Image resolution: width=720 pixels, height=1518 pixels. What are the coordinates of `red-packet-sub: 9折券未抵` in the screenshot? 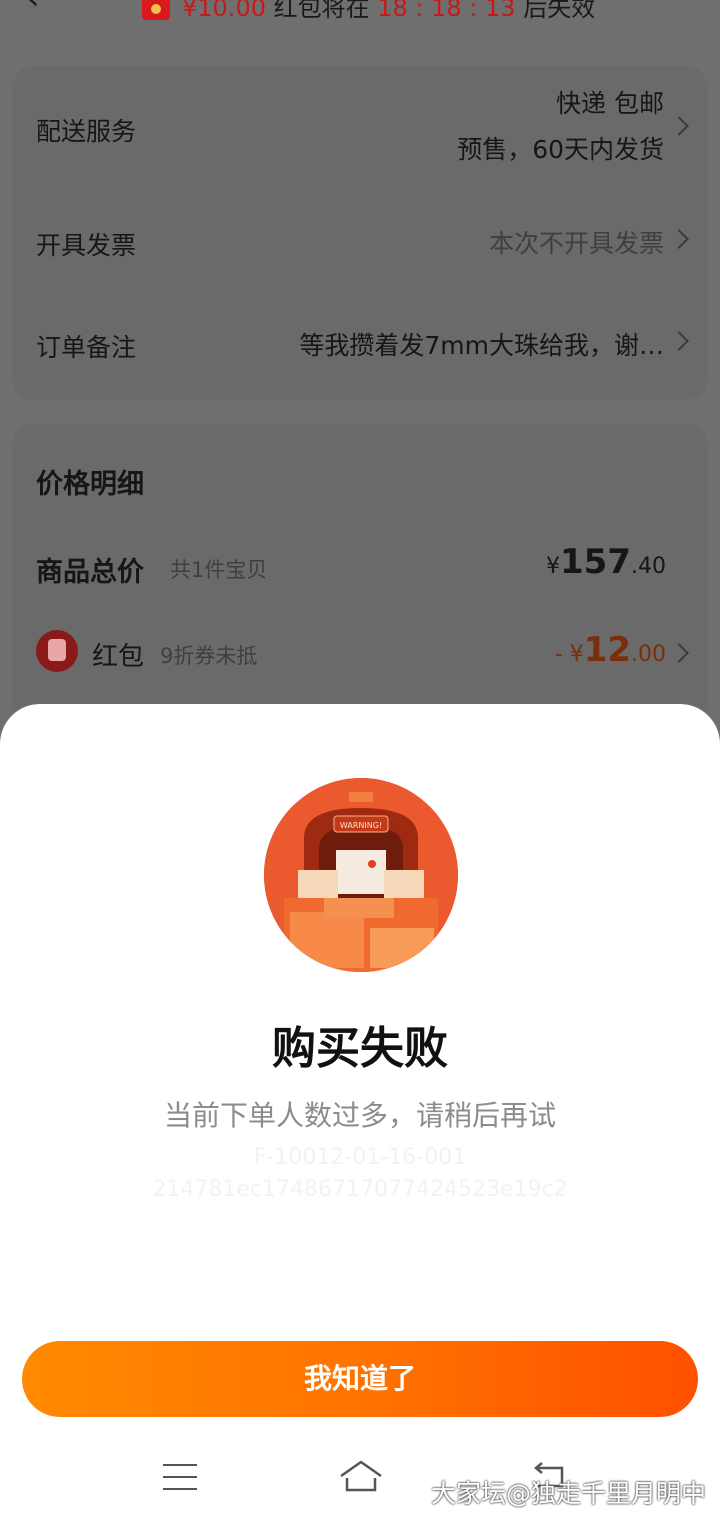 It's located at (209, 656).